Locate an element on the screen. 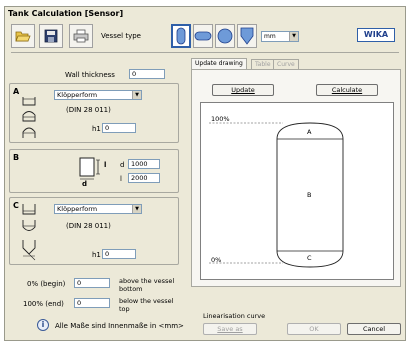  drawing-section-b: B is located at coordinates (309, 195).